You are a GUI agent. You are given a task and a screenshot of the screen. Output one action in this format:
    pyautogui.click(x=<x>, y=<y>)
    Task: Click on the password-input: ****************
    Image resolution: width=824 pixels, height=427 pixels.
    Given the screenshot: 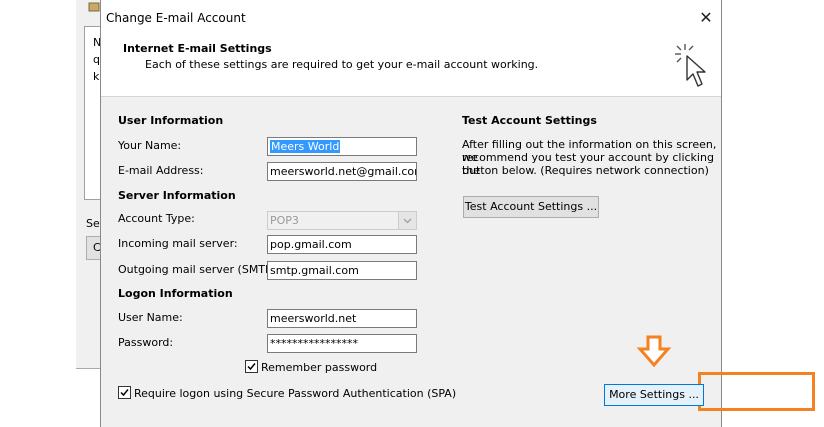 What is the action you would take?
    pyautogui.click(x=342, y=343)
    